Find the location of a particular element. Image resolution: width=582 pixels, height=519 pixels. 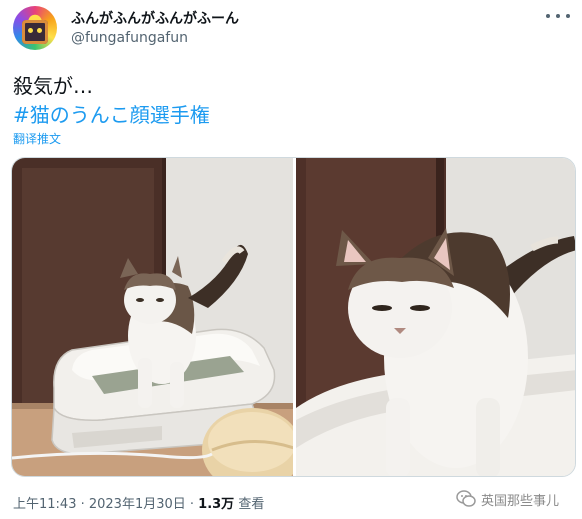

views-label: 查看 is located at coordinates (249, 504).